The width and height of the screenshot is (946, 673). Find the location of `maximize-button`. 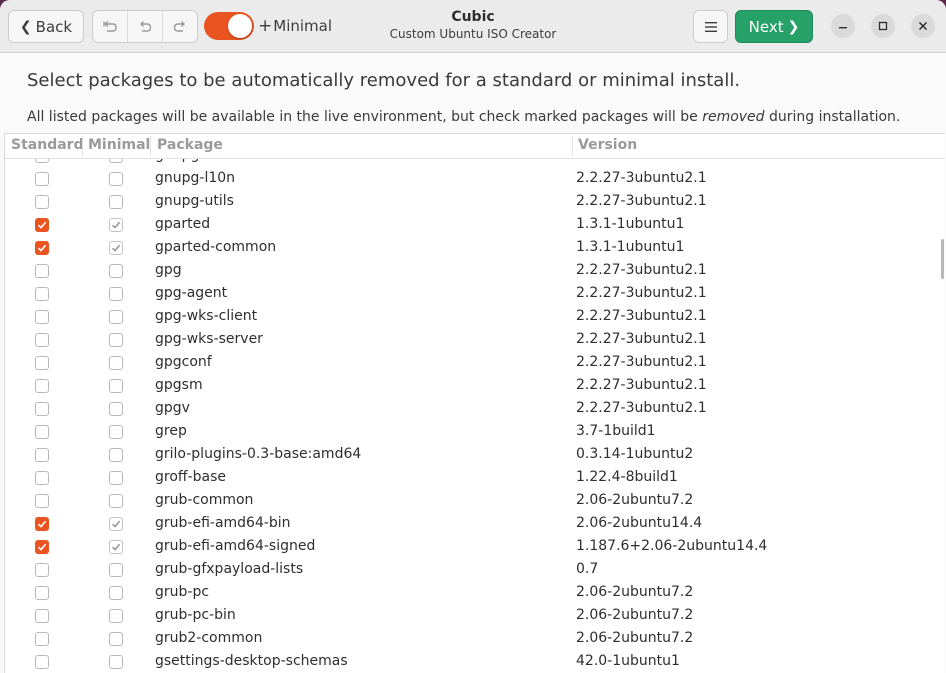

maximize-button is located at coordinates (883, 26).